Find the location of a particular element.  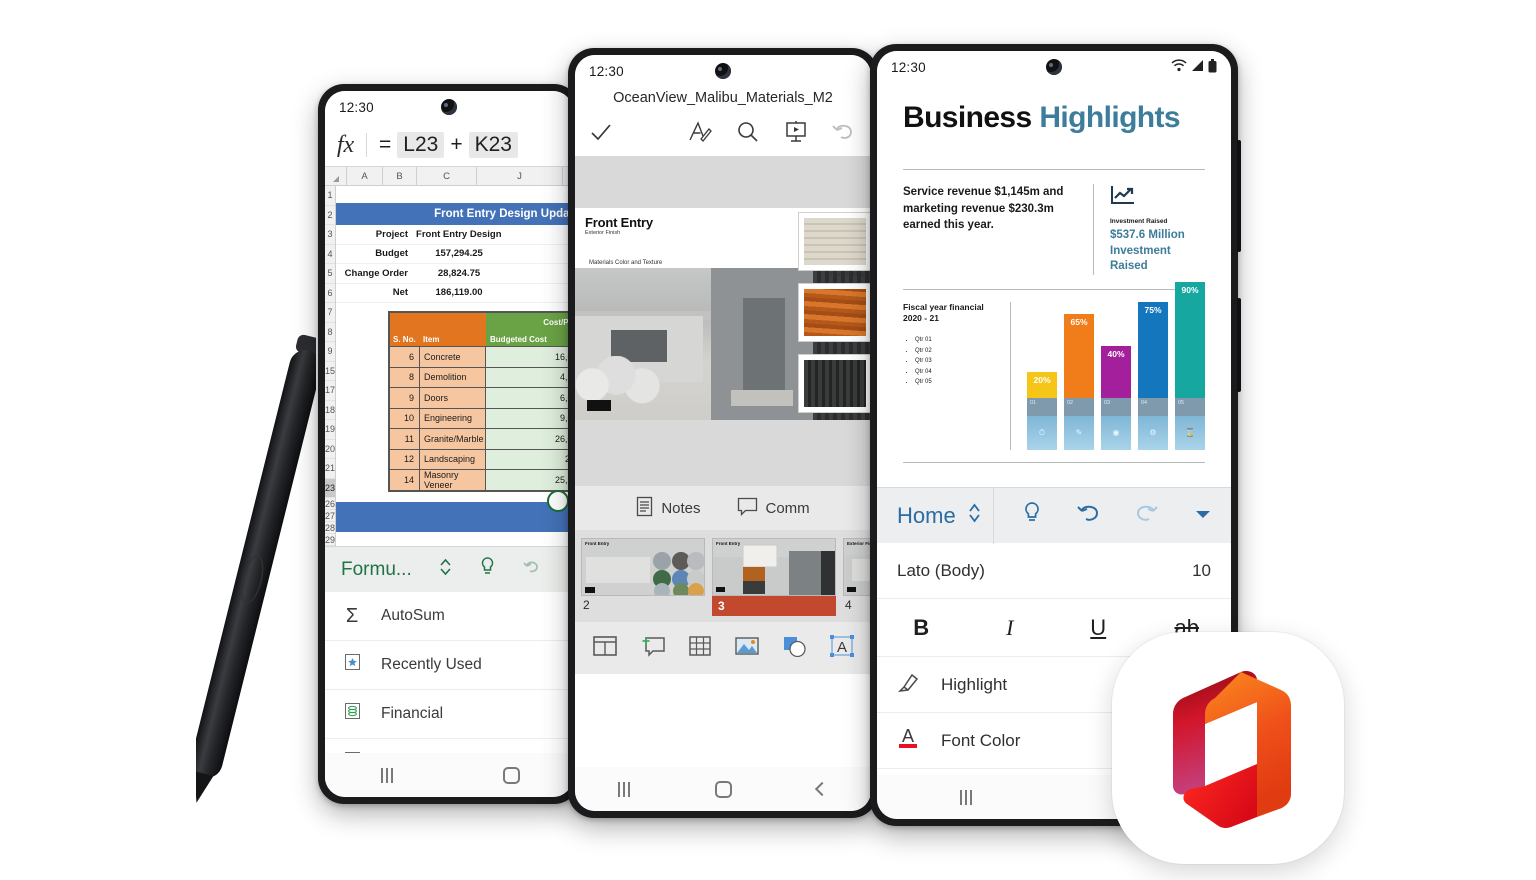

row-header: 9 is located at coordinates (330, 352).